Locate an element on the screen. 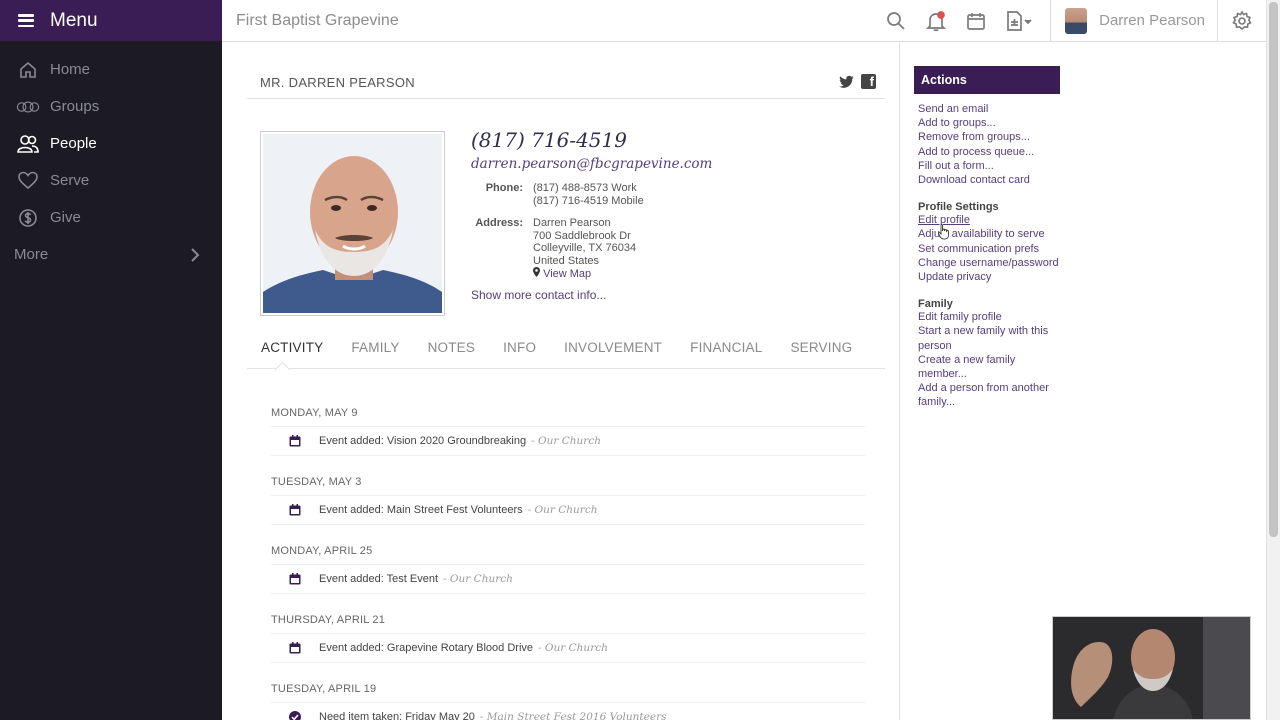 The image size is (1280, 720). profile-photo is located at coordinates (352, 223).